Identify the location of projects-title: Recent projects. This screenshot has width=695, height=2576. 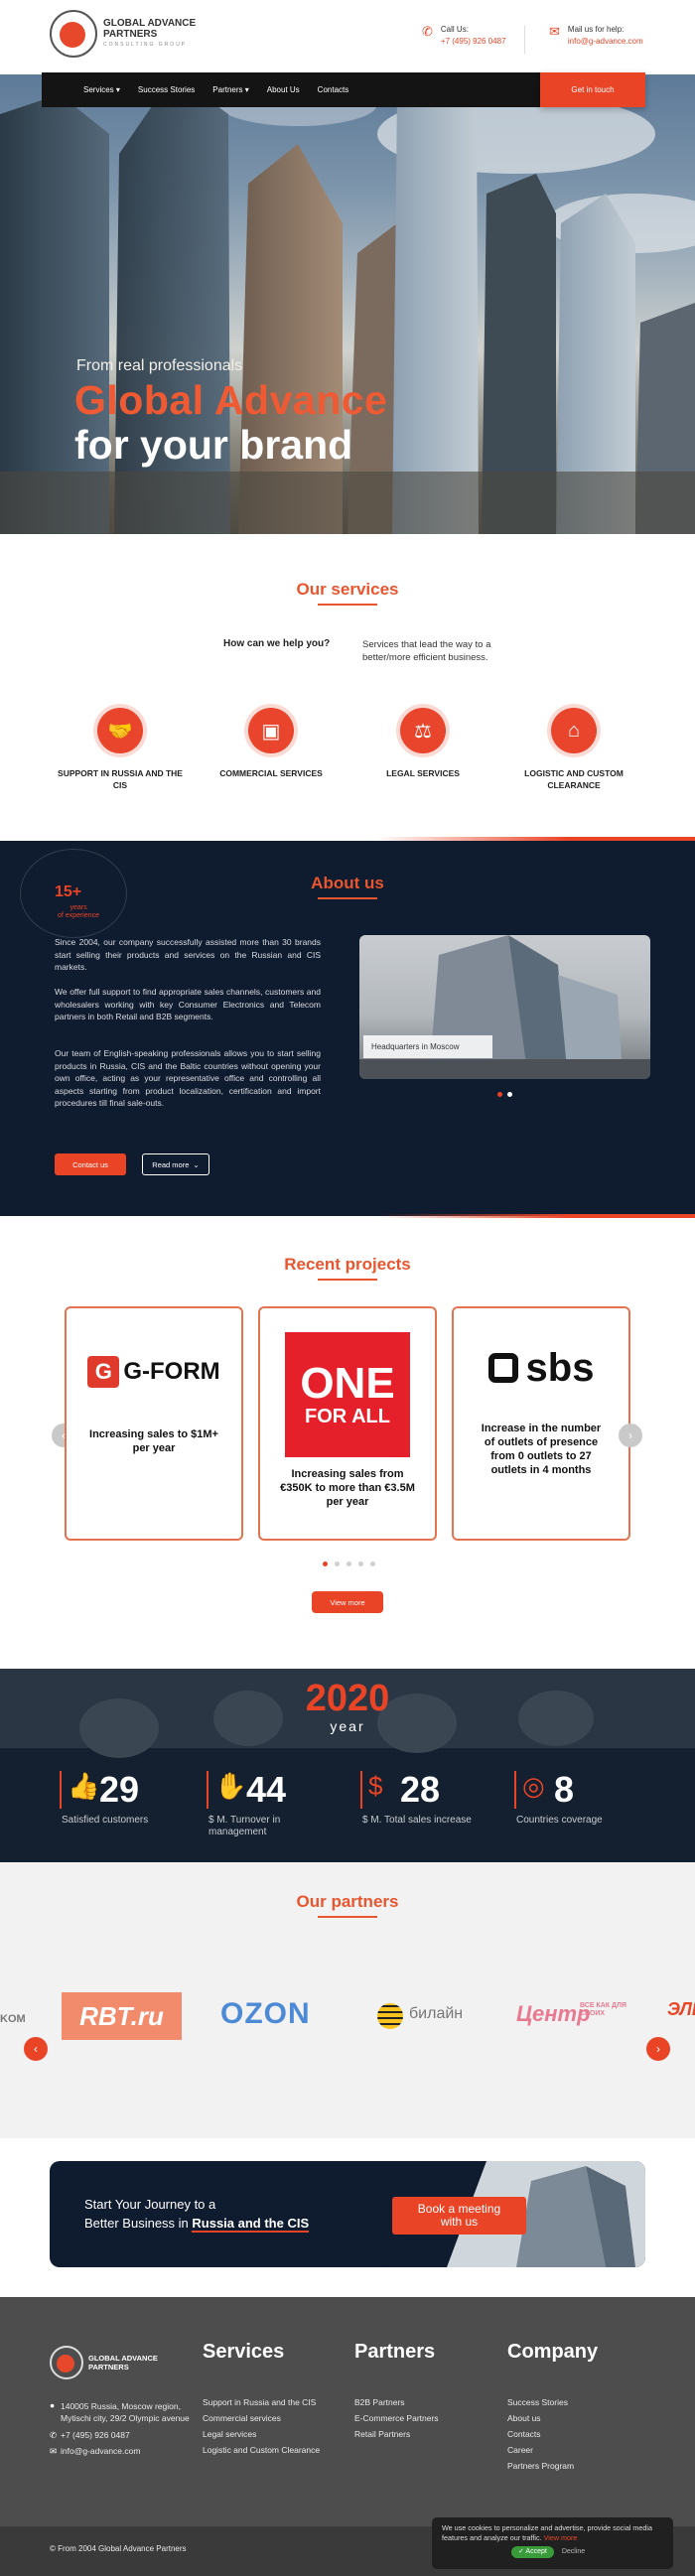
(347, 1268).